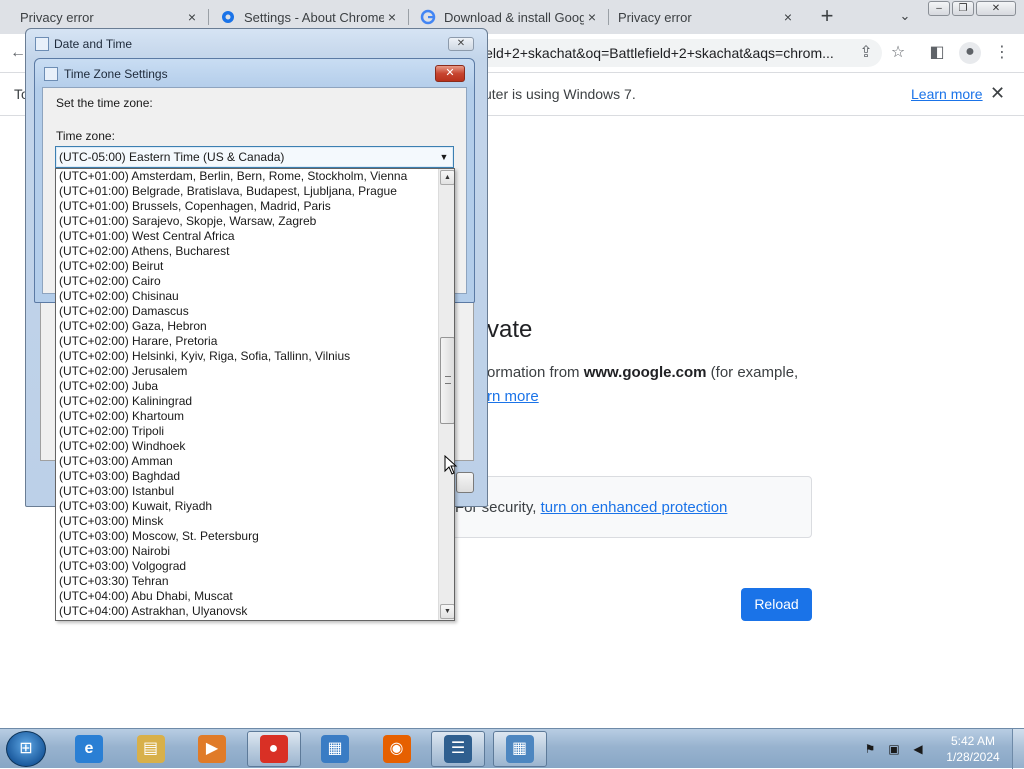  Describe the element at coordinates (827, 16) in the screenshot. I see `new-tab-button: +` at that location.